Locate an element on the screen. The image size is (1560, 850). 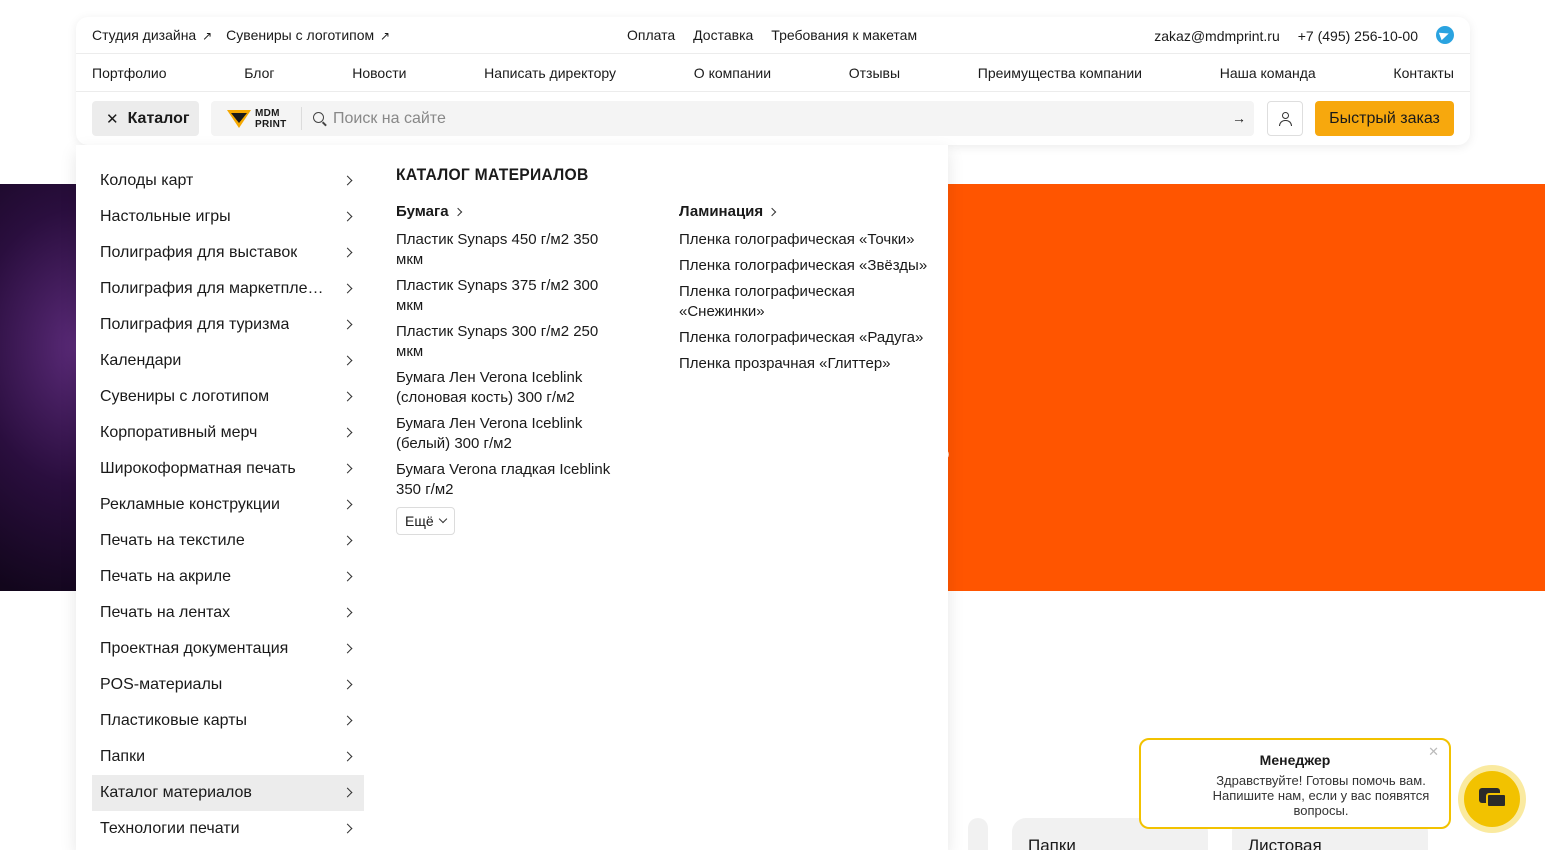
panel-title: КАТАЛОГ МАТЕРИАЛОВ is located at coordinates (492, 174).